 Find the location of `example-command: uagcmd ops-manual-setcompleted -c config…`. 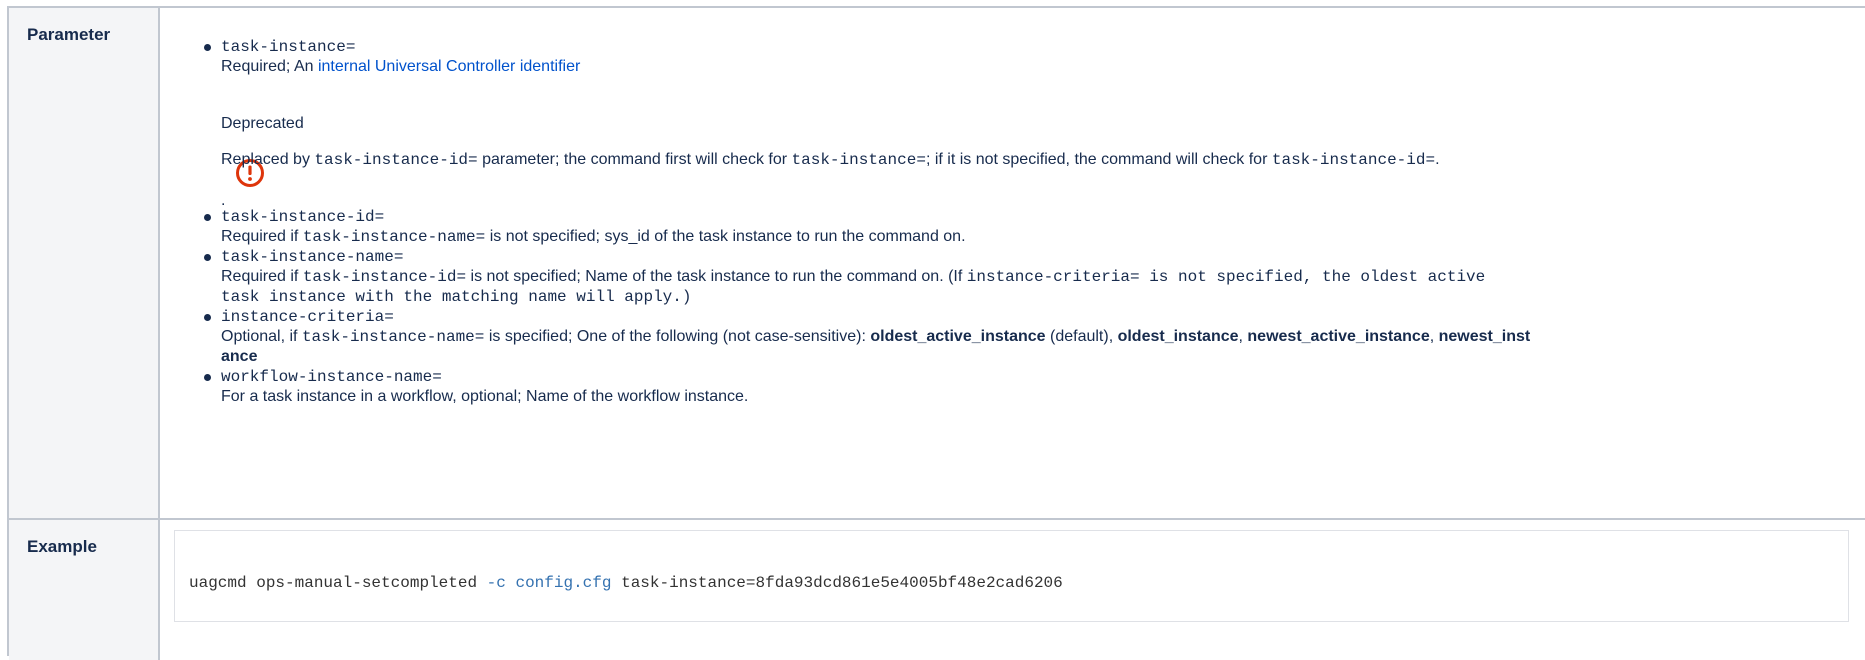

example-command: uagcmd ops-manual-setcompleted -c config… is located at coordinates (626, 583).